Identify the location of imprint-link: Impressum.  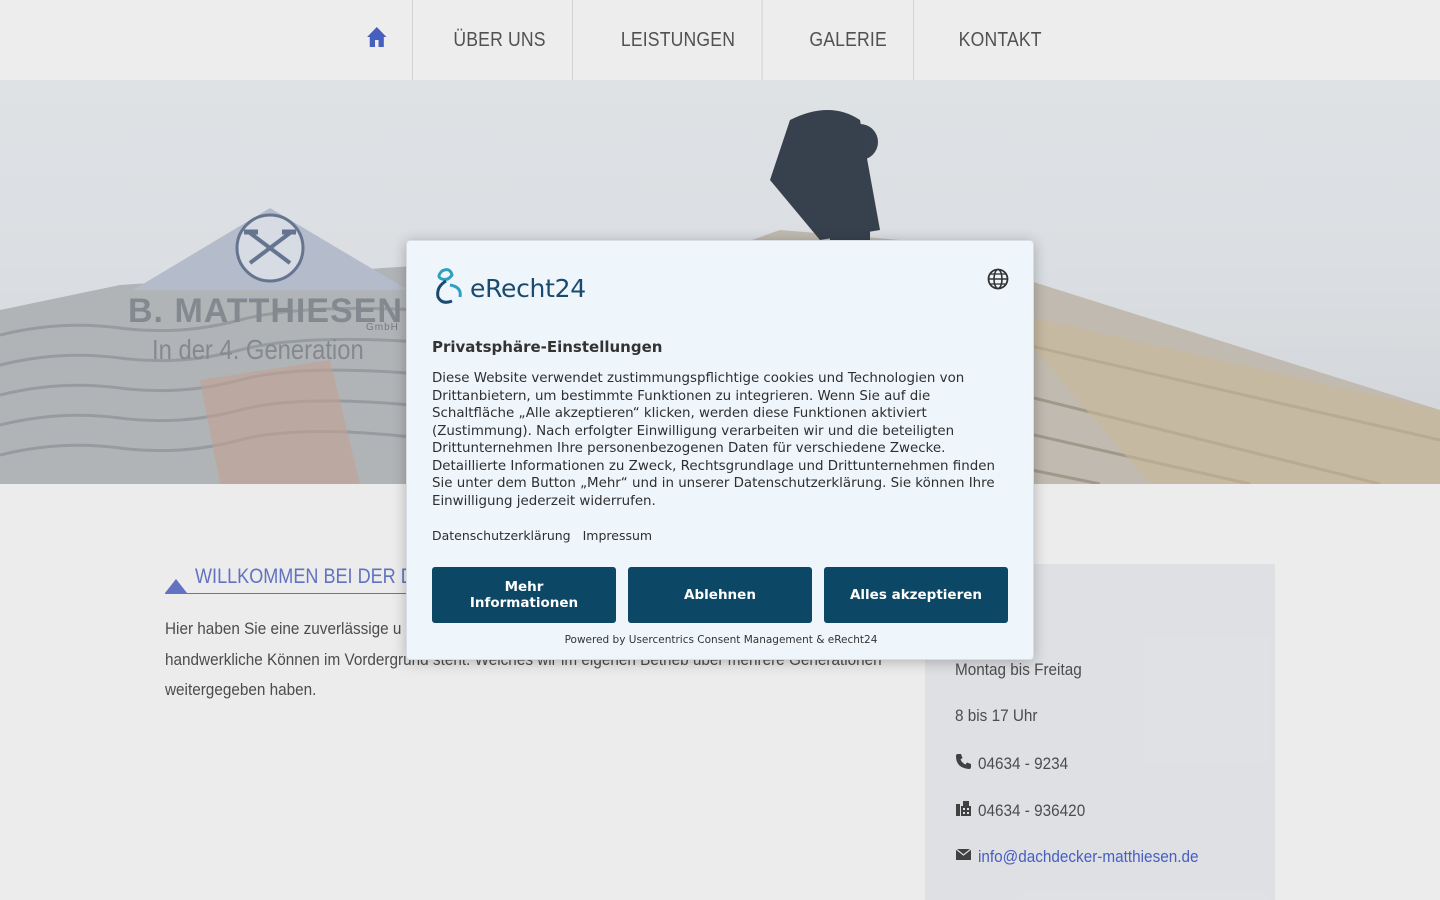
(617, 535).